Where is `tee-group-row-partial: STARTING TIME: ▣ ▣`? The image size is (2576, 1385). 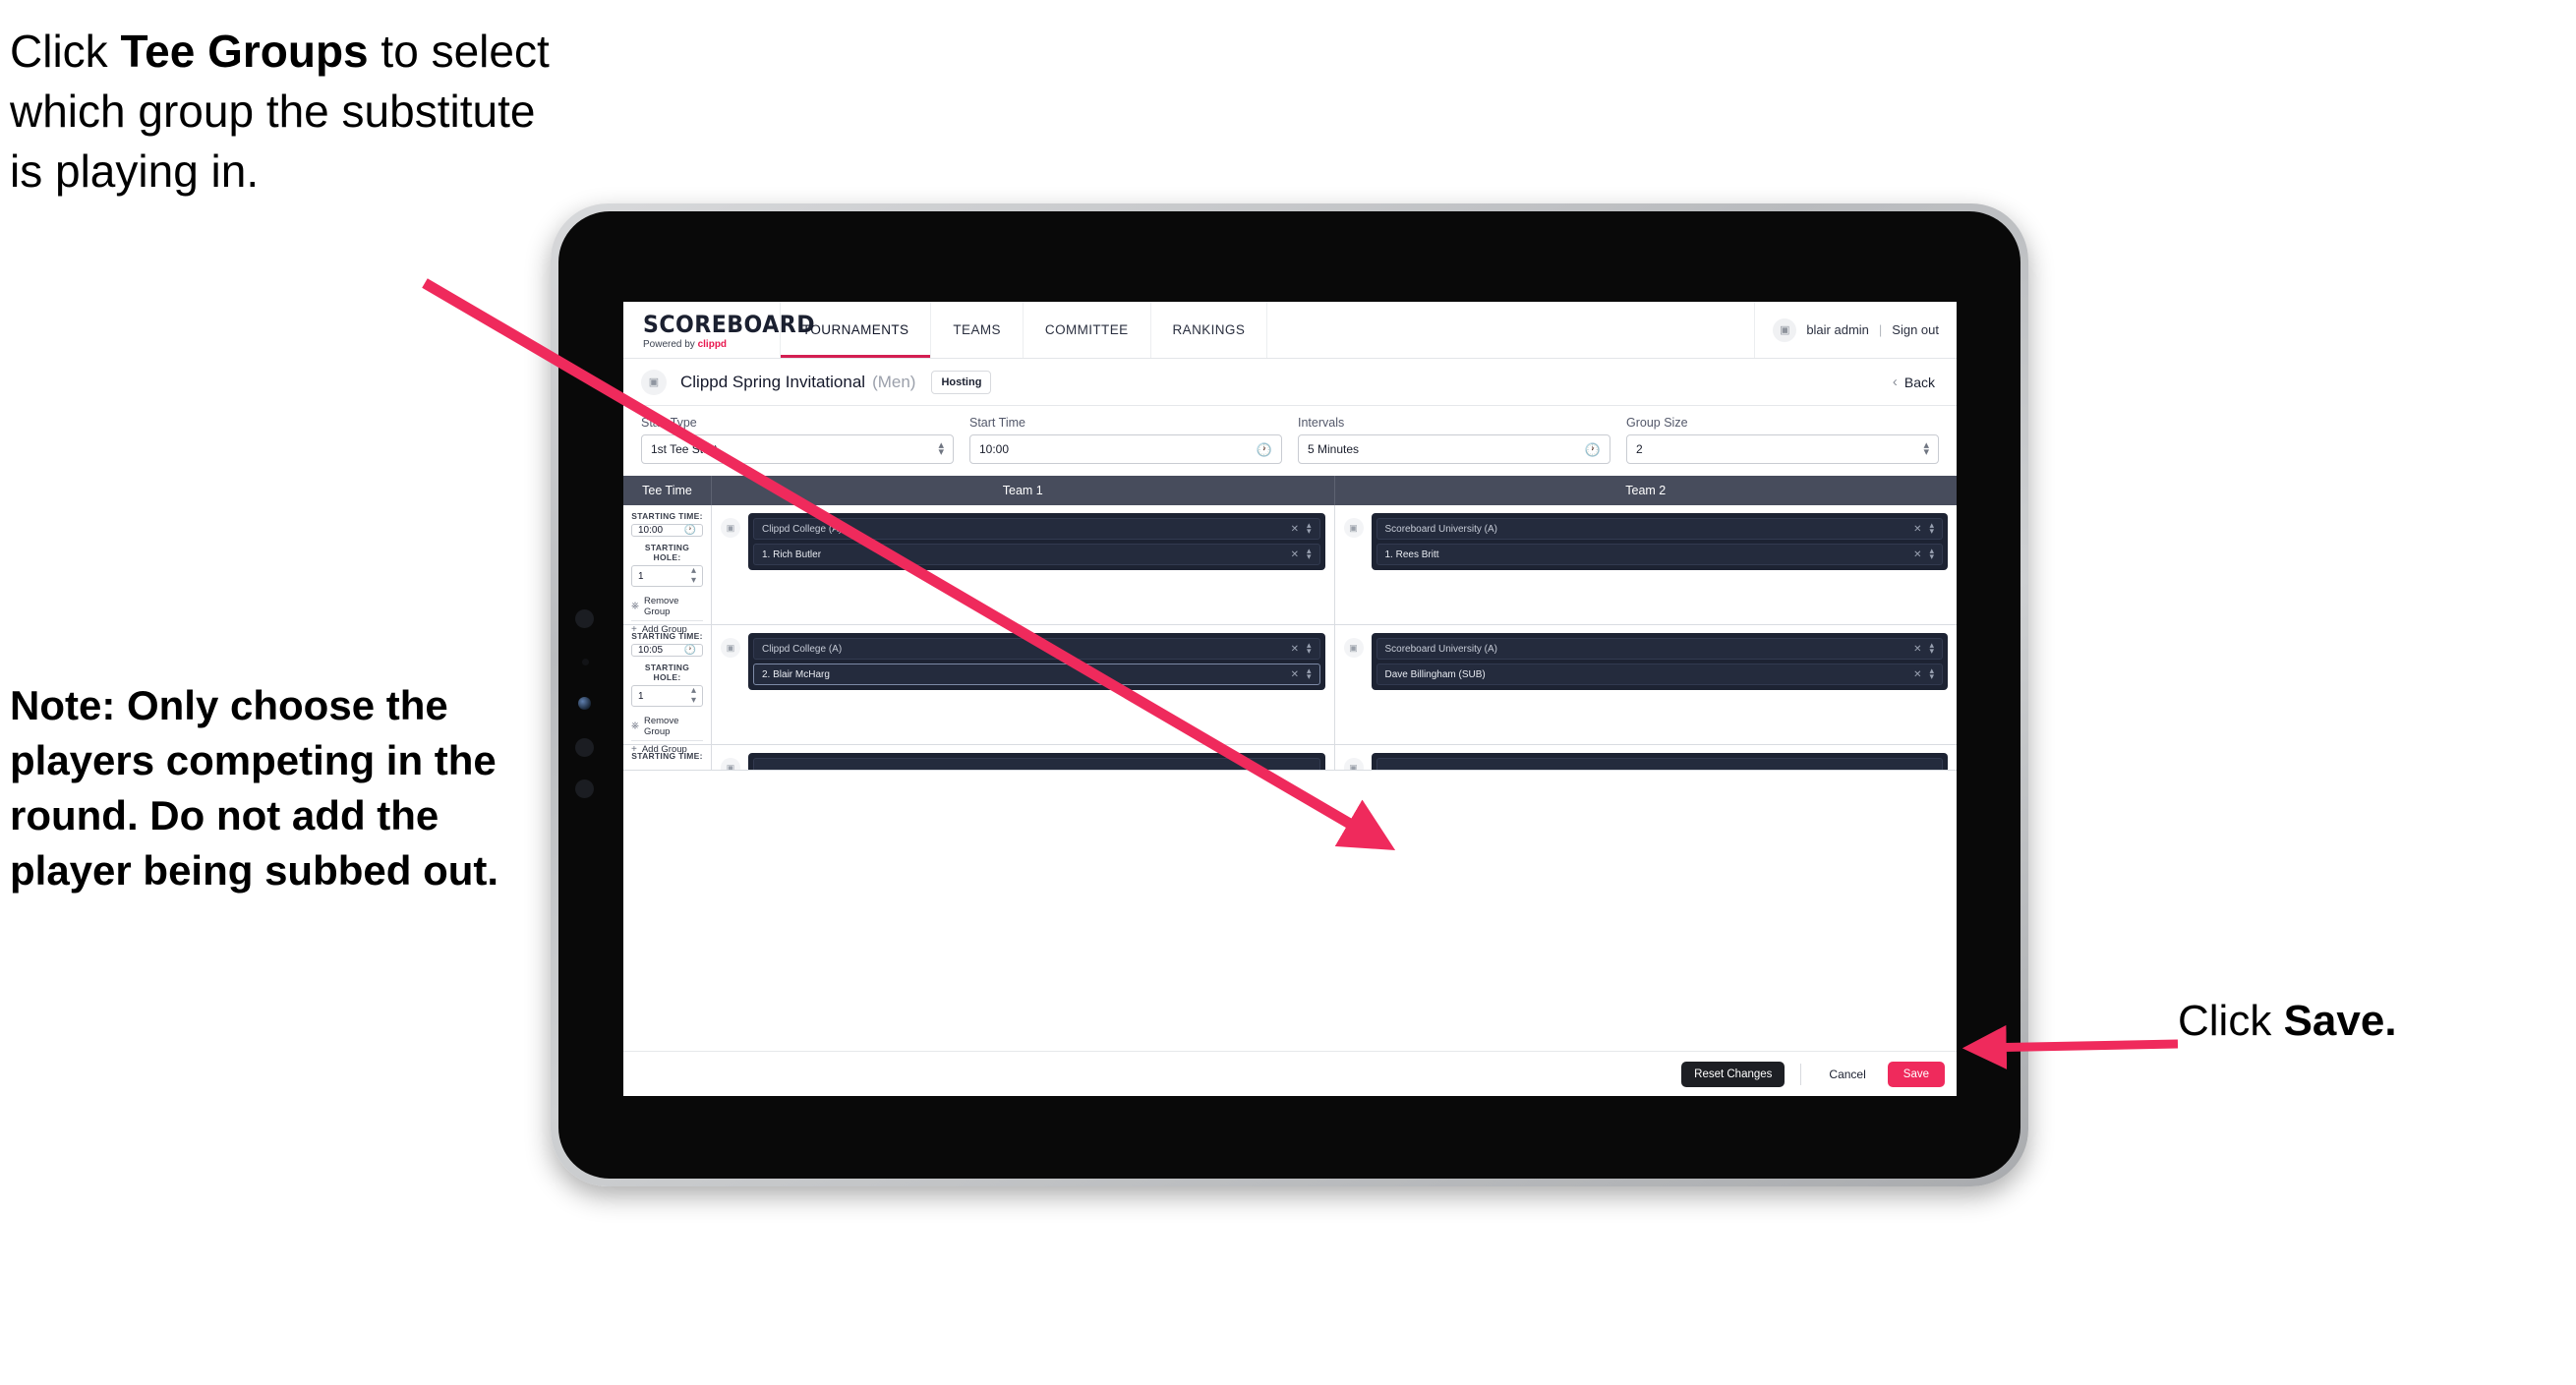 tee-group-row-partial: STARTING TIME: ▣ ▣ is located at coordinates (1290, 758).